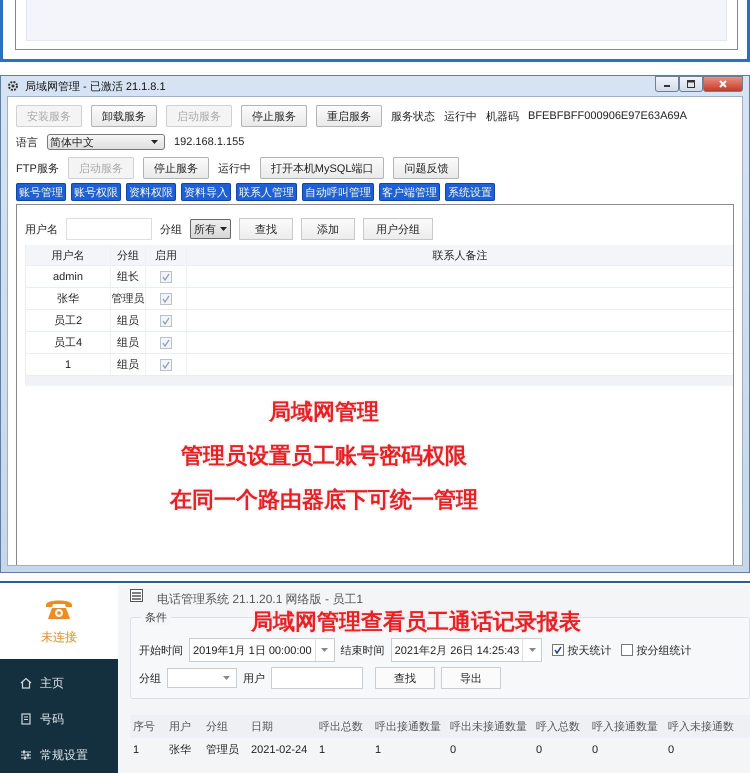  What do you see at coordinates (502, 117) in the screenshot?
I see `status-label: 机器码` at bounding box center [502, 117].